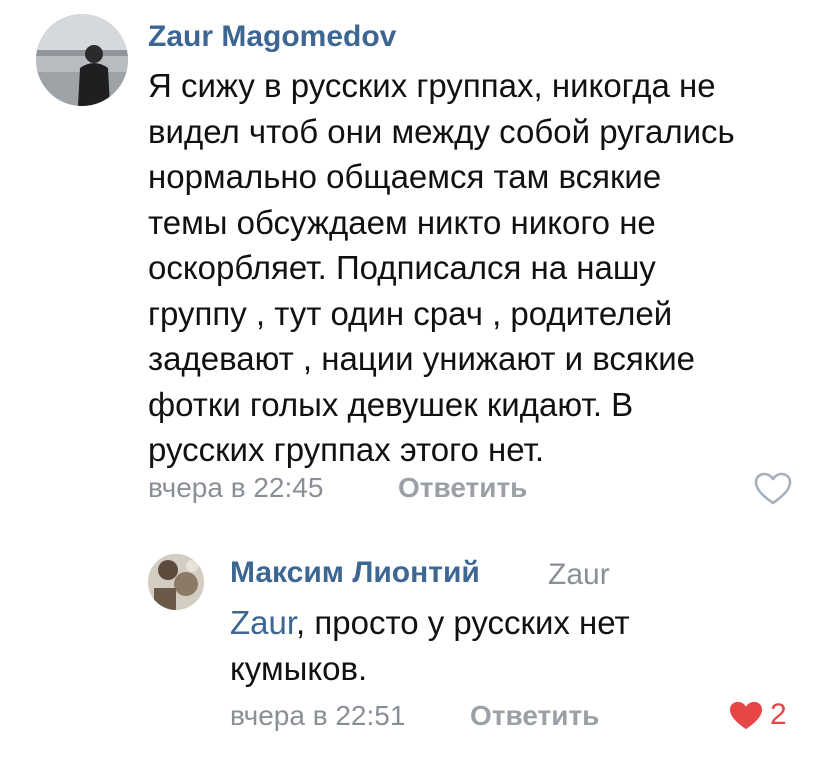  I want to click on reply-avatar, so click(176, 582).